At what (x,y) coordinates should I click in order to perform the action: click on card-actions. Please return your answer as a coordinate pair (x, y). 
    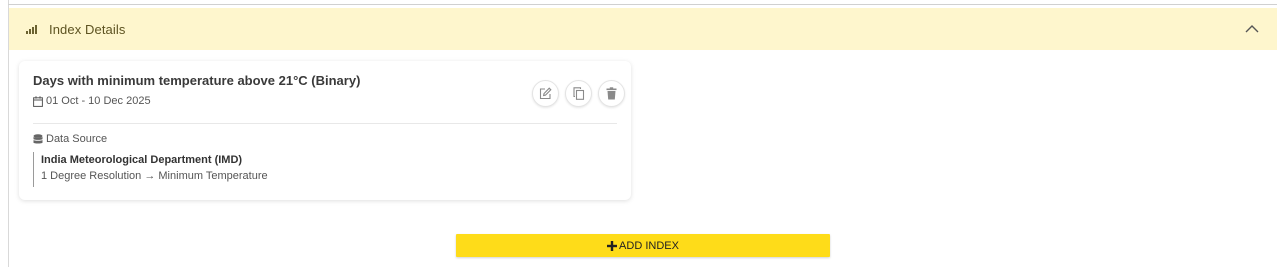
    Looking at the image, I should click on (578, 93).